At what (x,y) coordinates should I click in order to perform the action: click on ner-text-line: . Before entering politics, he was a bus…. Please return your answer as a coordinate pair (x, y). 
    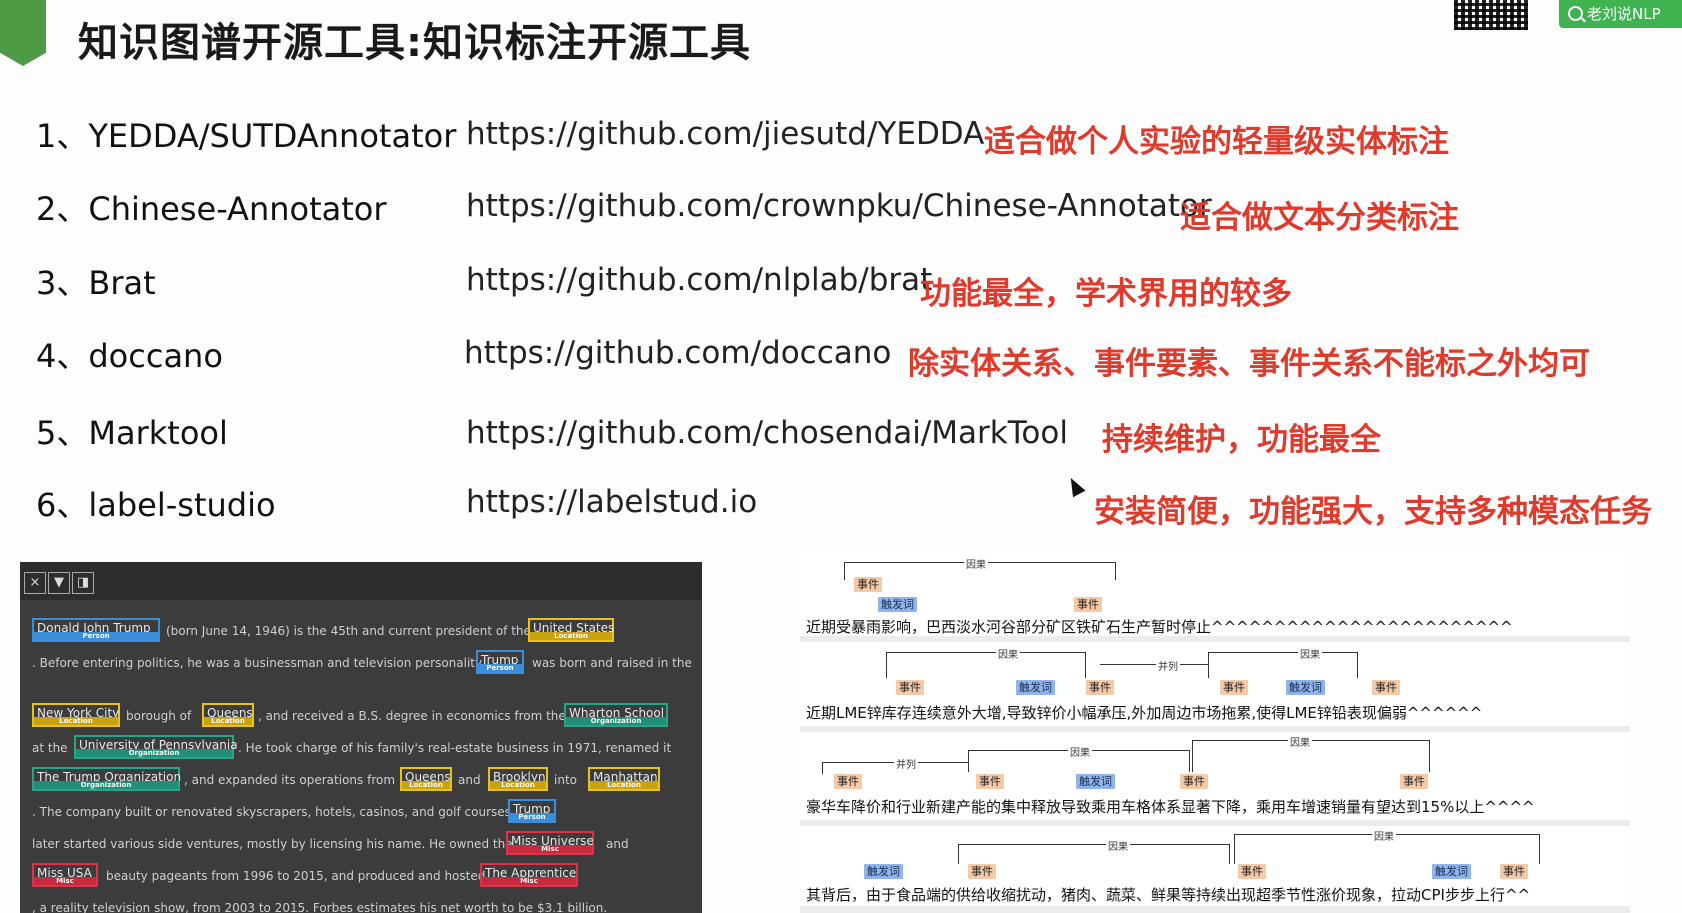
    Looking at the image, I should click on (361, 663).